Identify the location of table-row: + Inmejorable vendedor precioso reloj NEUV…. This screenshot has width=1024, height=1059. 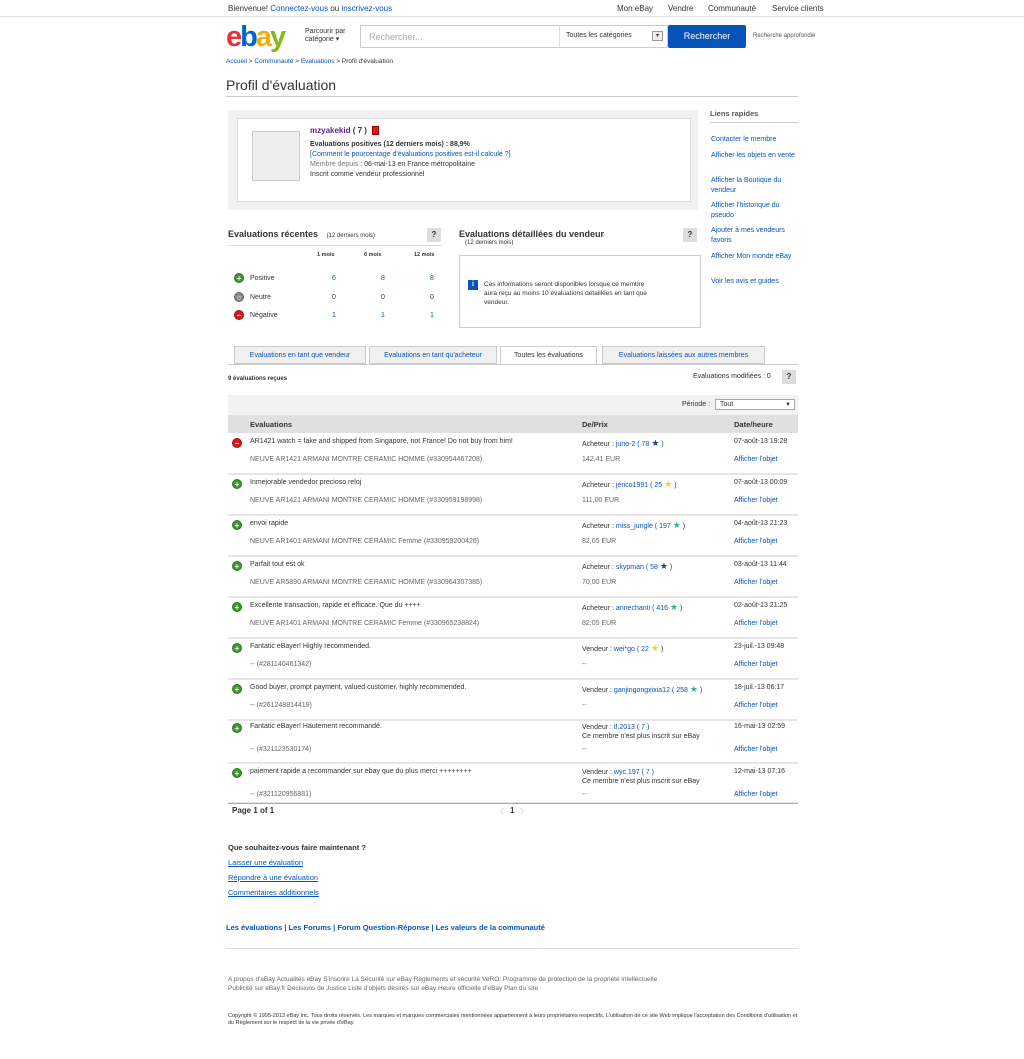
(513, 495).